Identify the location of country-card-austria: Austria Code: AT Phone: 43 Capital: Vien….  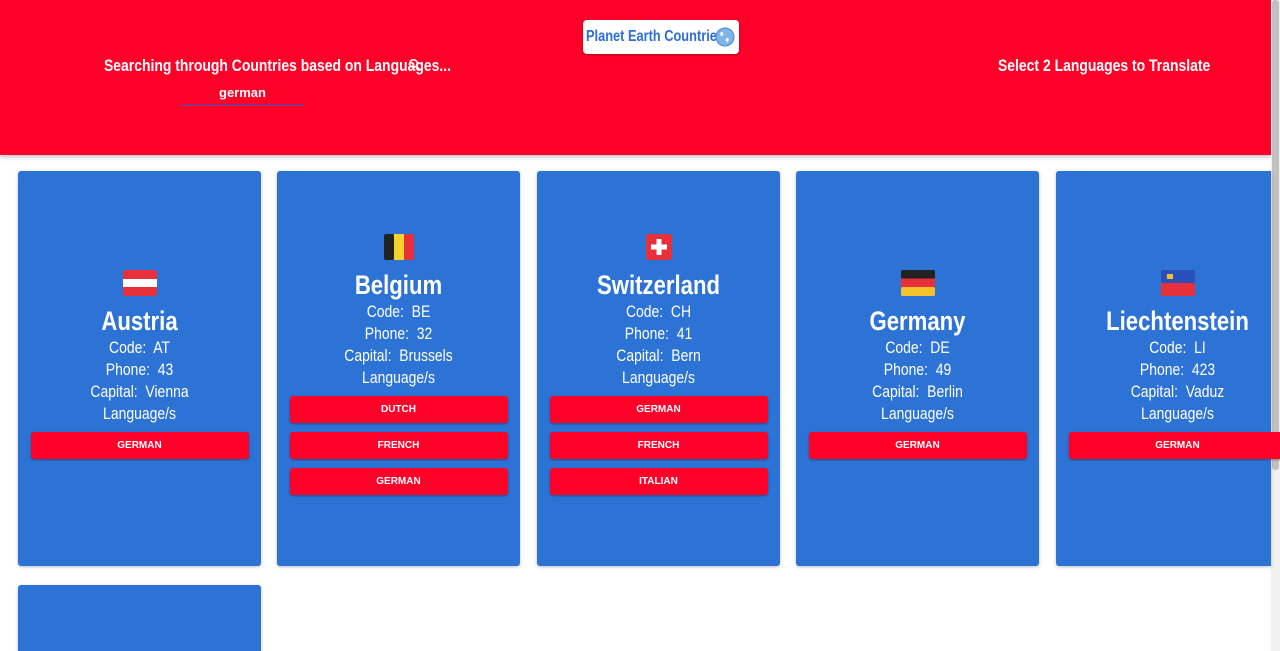
(139, 368).